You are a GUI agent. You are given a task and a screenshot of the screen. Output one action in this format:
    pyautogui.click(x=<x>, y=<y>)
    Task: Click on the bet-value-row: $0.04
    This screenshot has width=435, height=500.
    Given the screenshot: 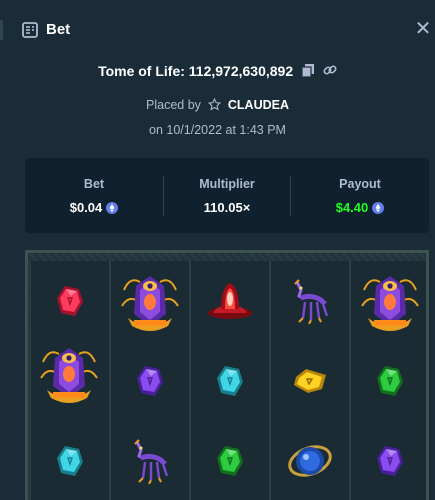 What is the action you would take?
    pyautogui.click(x=94, y=208)
    